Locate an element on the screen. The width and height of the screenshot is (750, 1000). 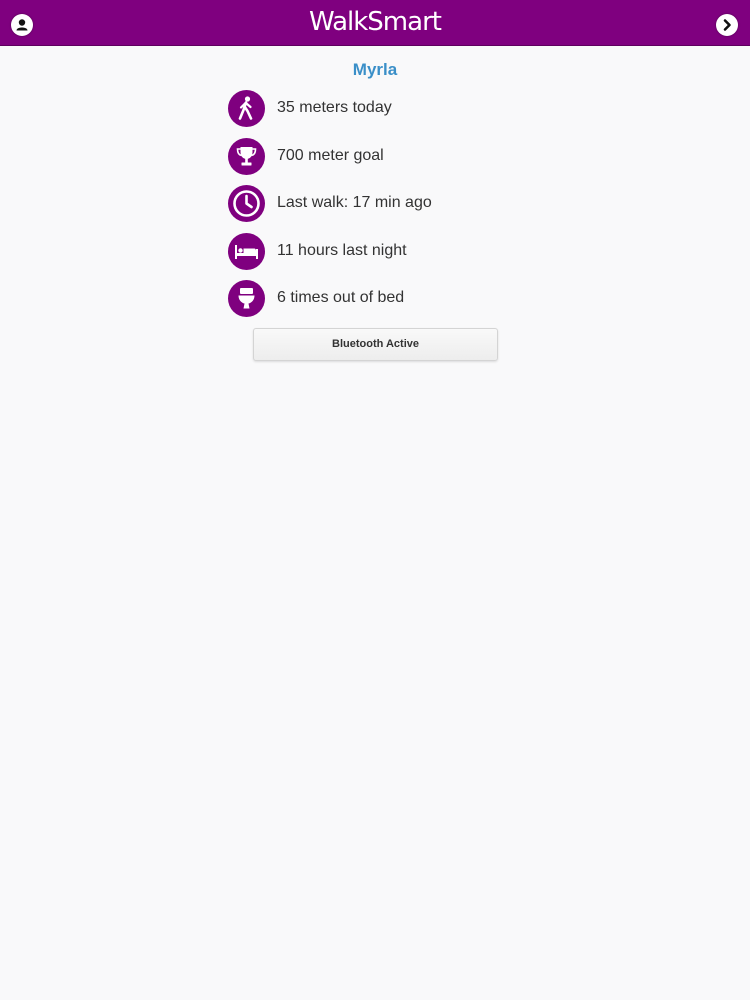
chevron-right-icon is located at coordinates (727, 25).